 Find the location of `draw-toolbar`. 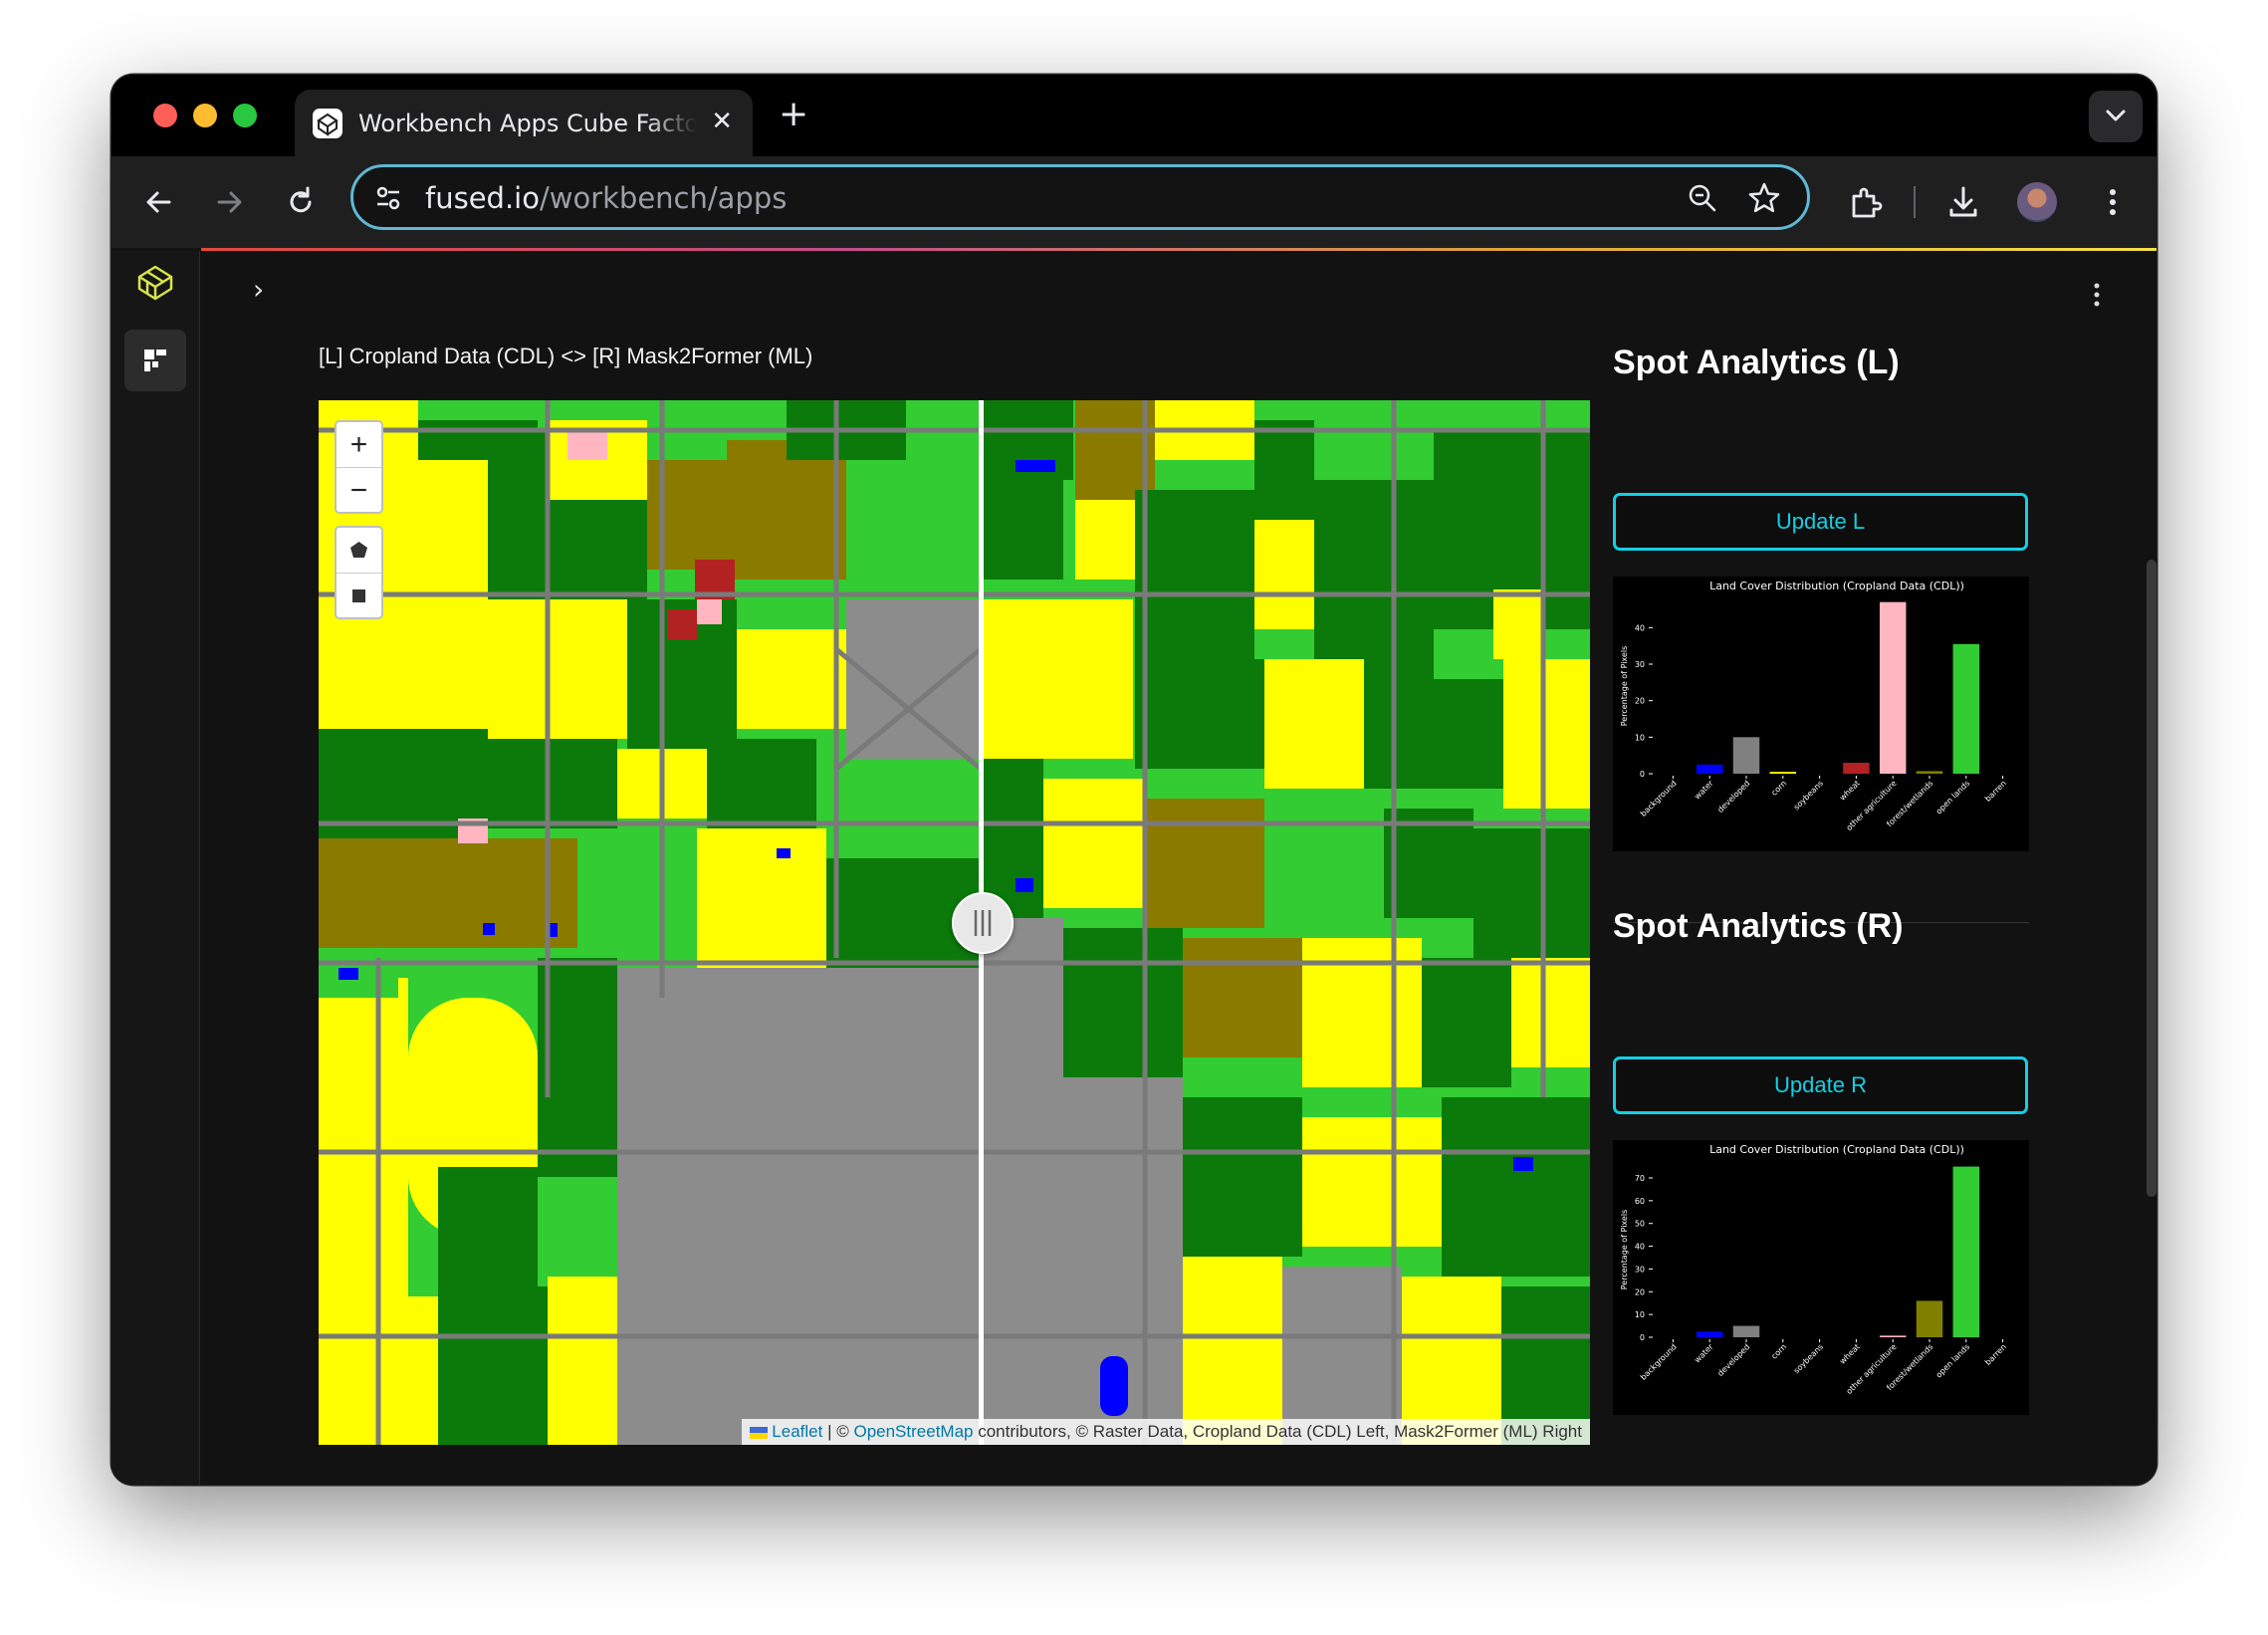

draw-toolbar is located at coordinates (359, 572).